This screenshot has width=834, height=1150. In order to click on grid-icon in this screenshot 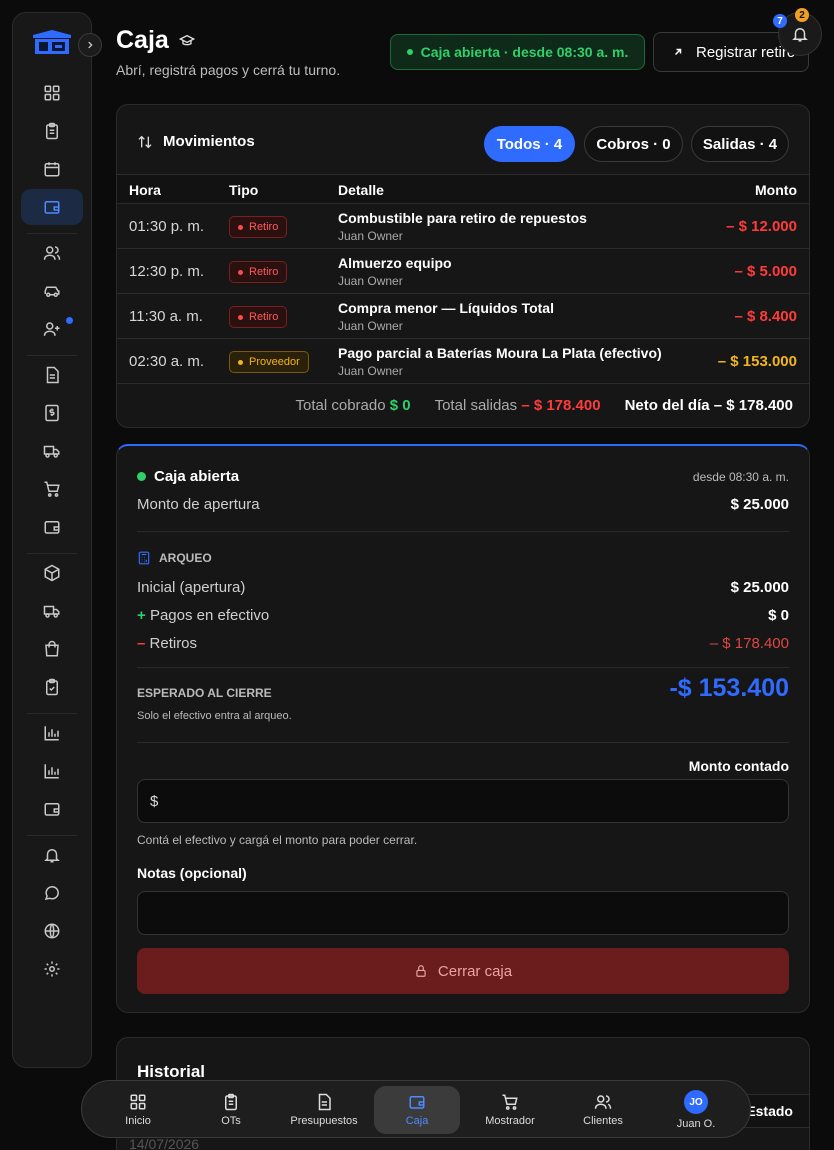, I will do `click(52, 93)`.